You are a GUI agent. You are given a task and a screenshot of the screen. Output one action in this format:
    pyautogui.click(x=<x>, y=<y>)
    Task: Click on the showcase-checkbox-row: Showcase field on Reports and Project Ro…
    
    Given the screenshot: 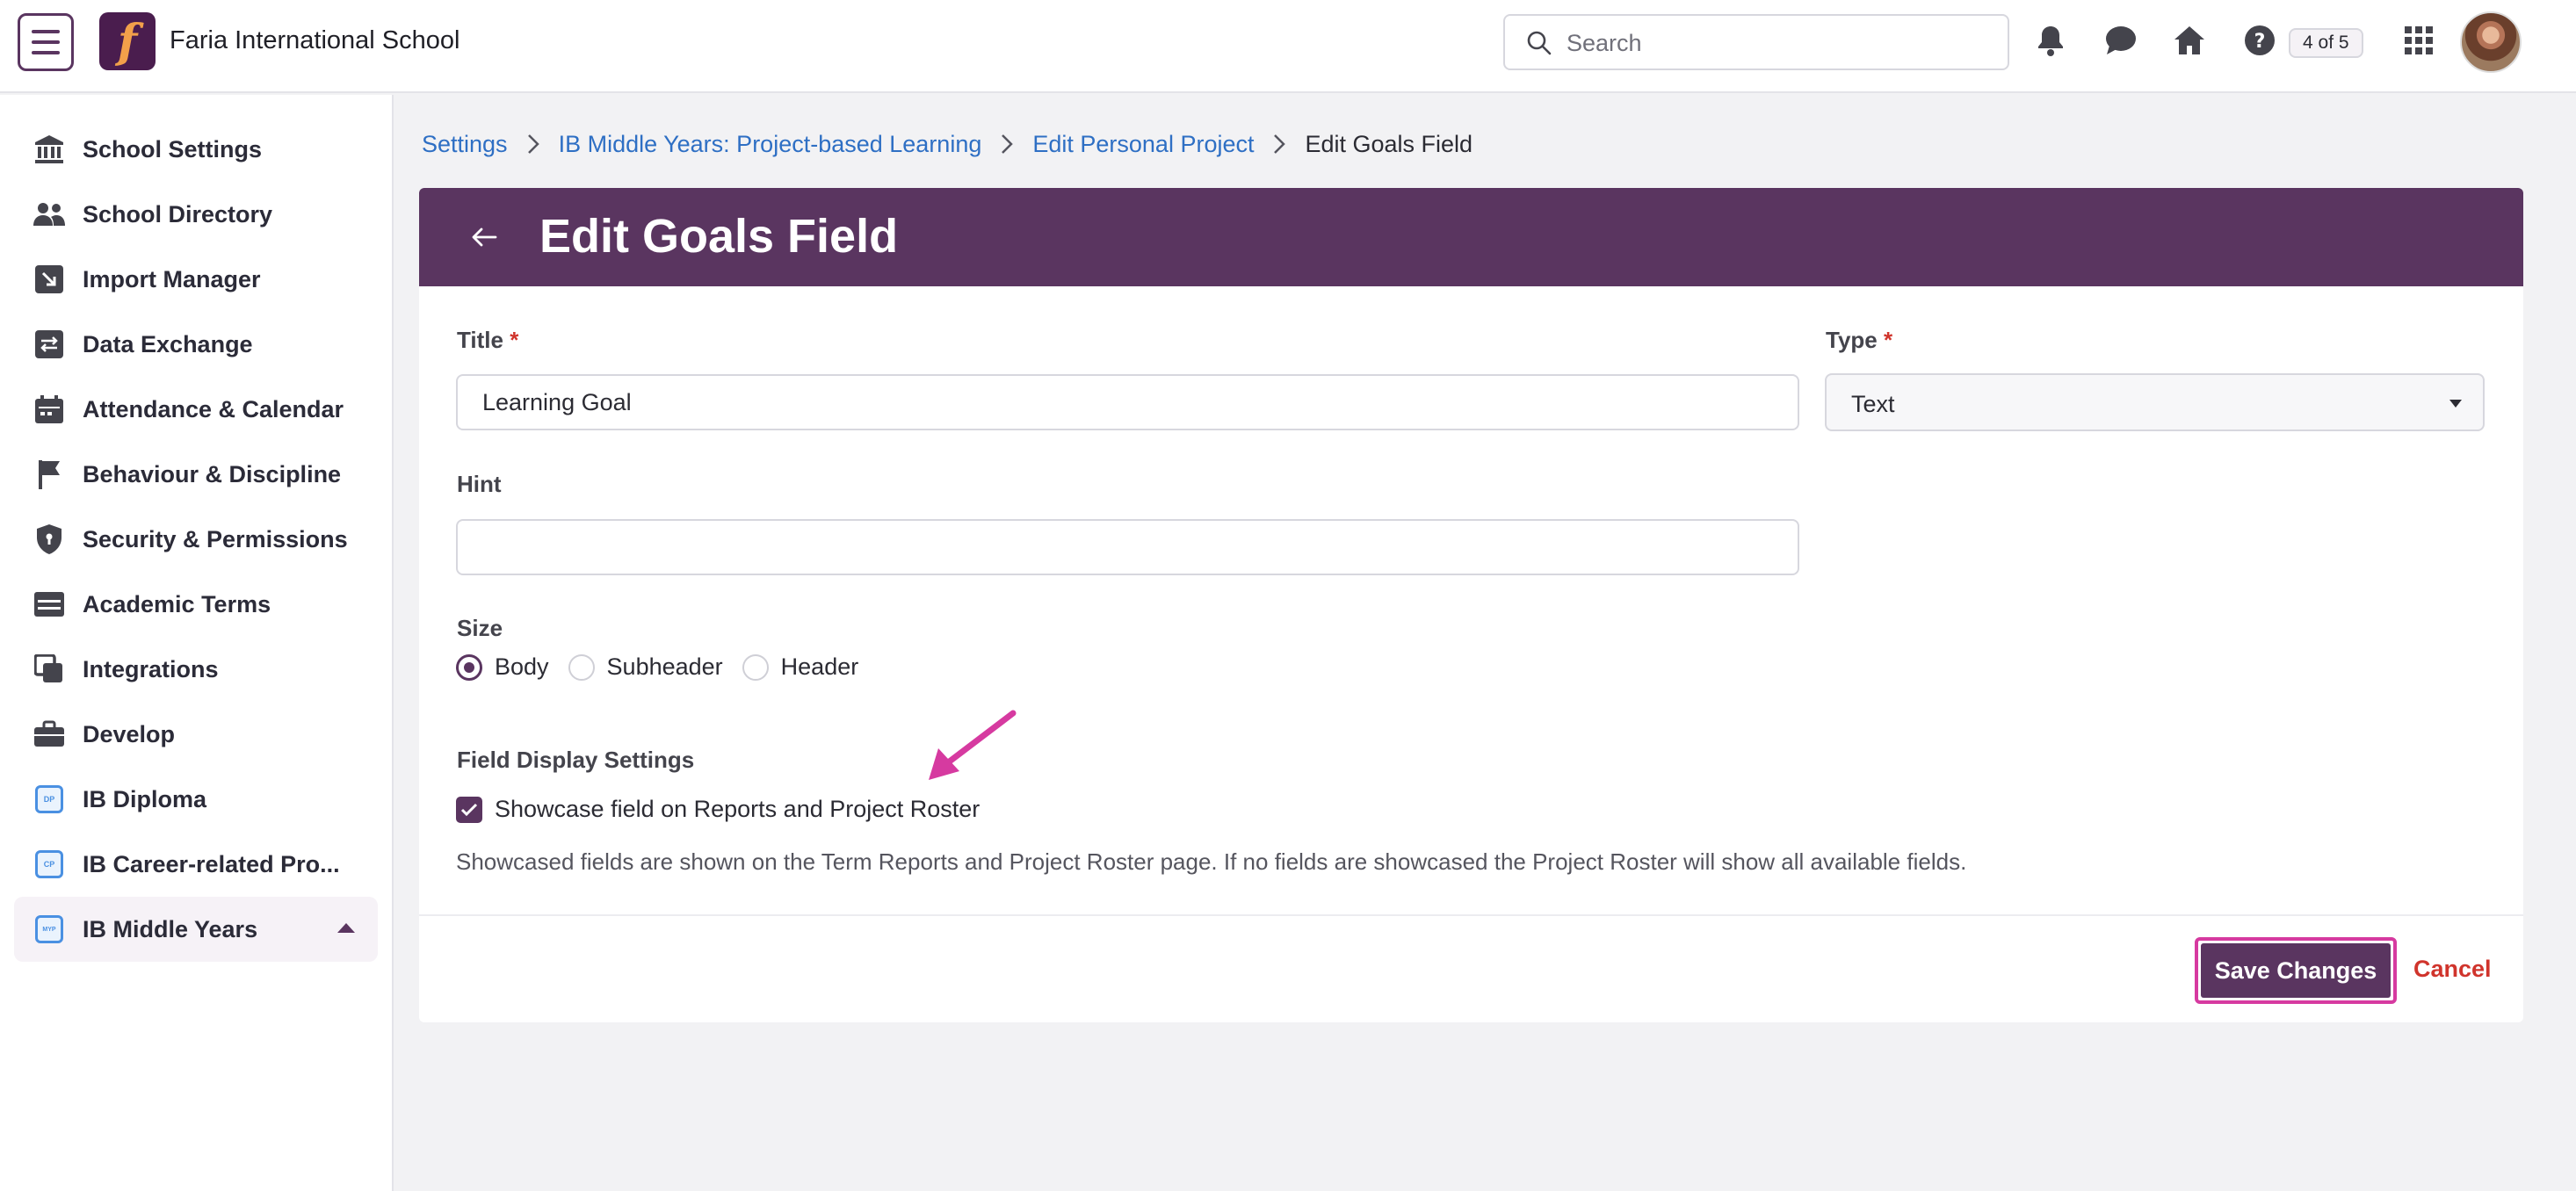 What is the action you would take?
    pyautogui.click(x=718, y=809)
    